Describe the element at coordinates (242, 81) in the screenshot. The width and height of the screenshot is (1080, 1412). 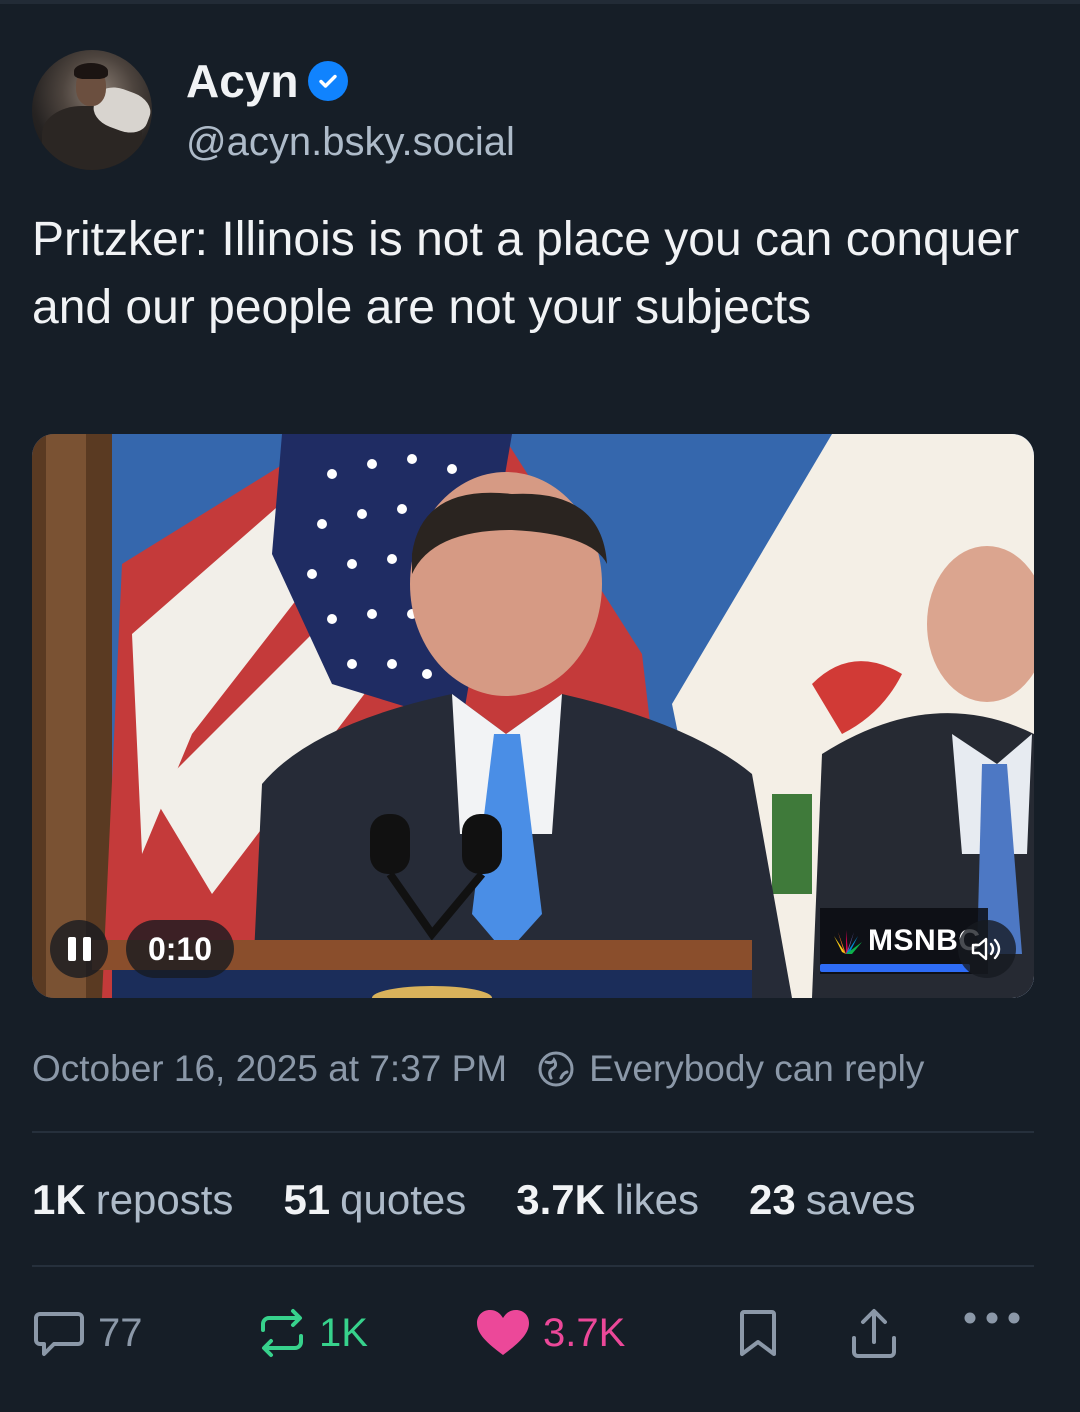
I see `display-name: Acyn` at that location.